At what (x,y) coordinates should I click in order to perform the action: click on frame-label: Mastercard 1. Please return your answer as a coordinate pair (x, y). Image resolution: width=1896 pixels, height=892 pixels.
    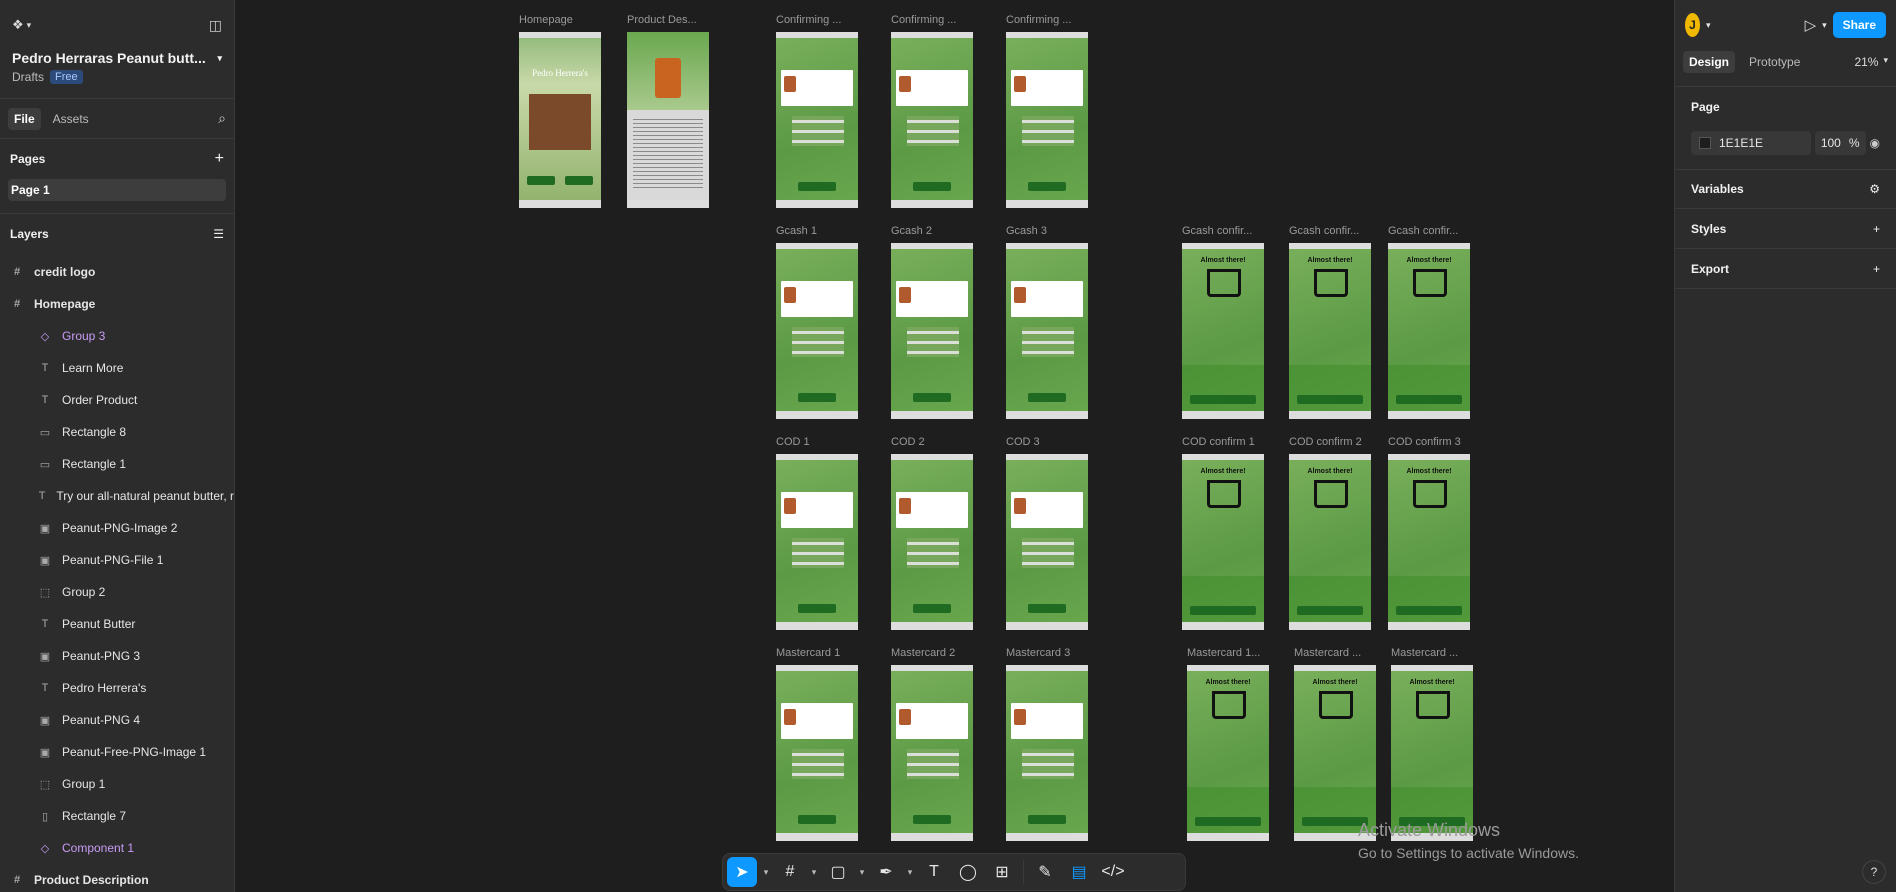
    Looking at the image, I should click on (808, 653).